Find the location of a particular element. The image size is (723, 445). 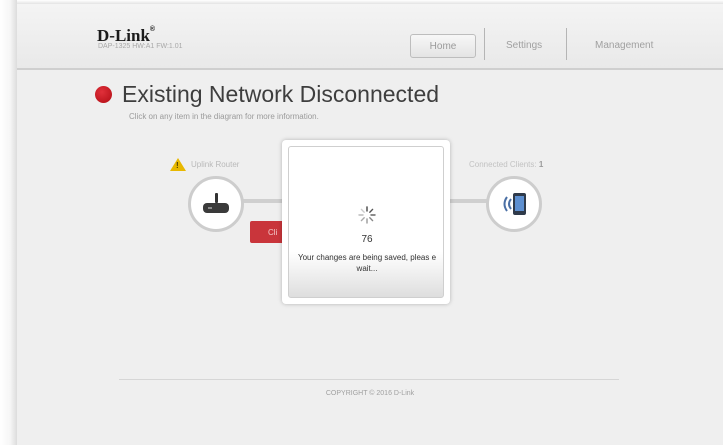

router-icon is located at coordinates (216, 203).